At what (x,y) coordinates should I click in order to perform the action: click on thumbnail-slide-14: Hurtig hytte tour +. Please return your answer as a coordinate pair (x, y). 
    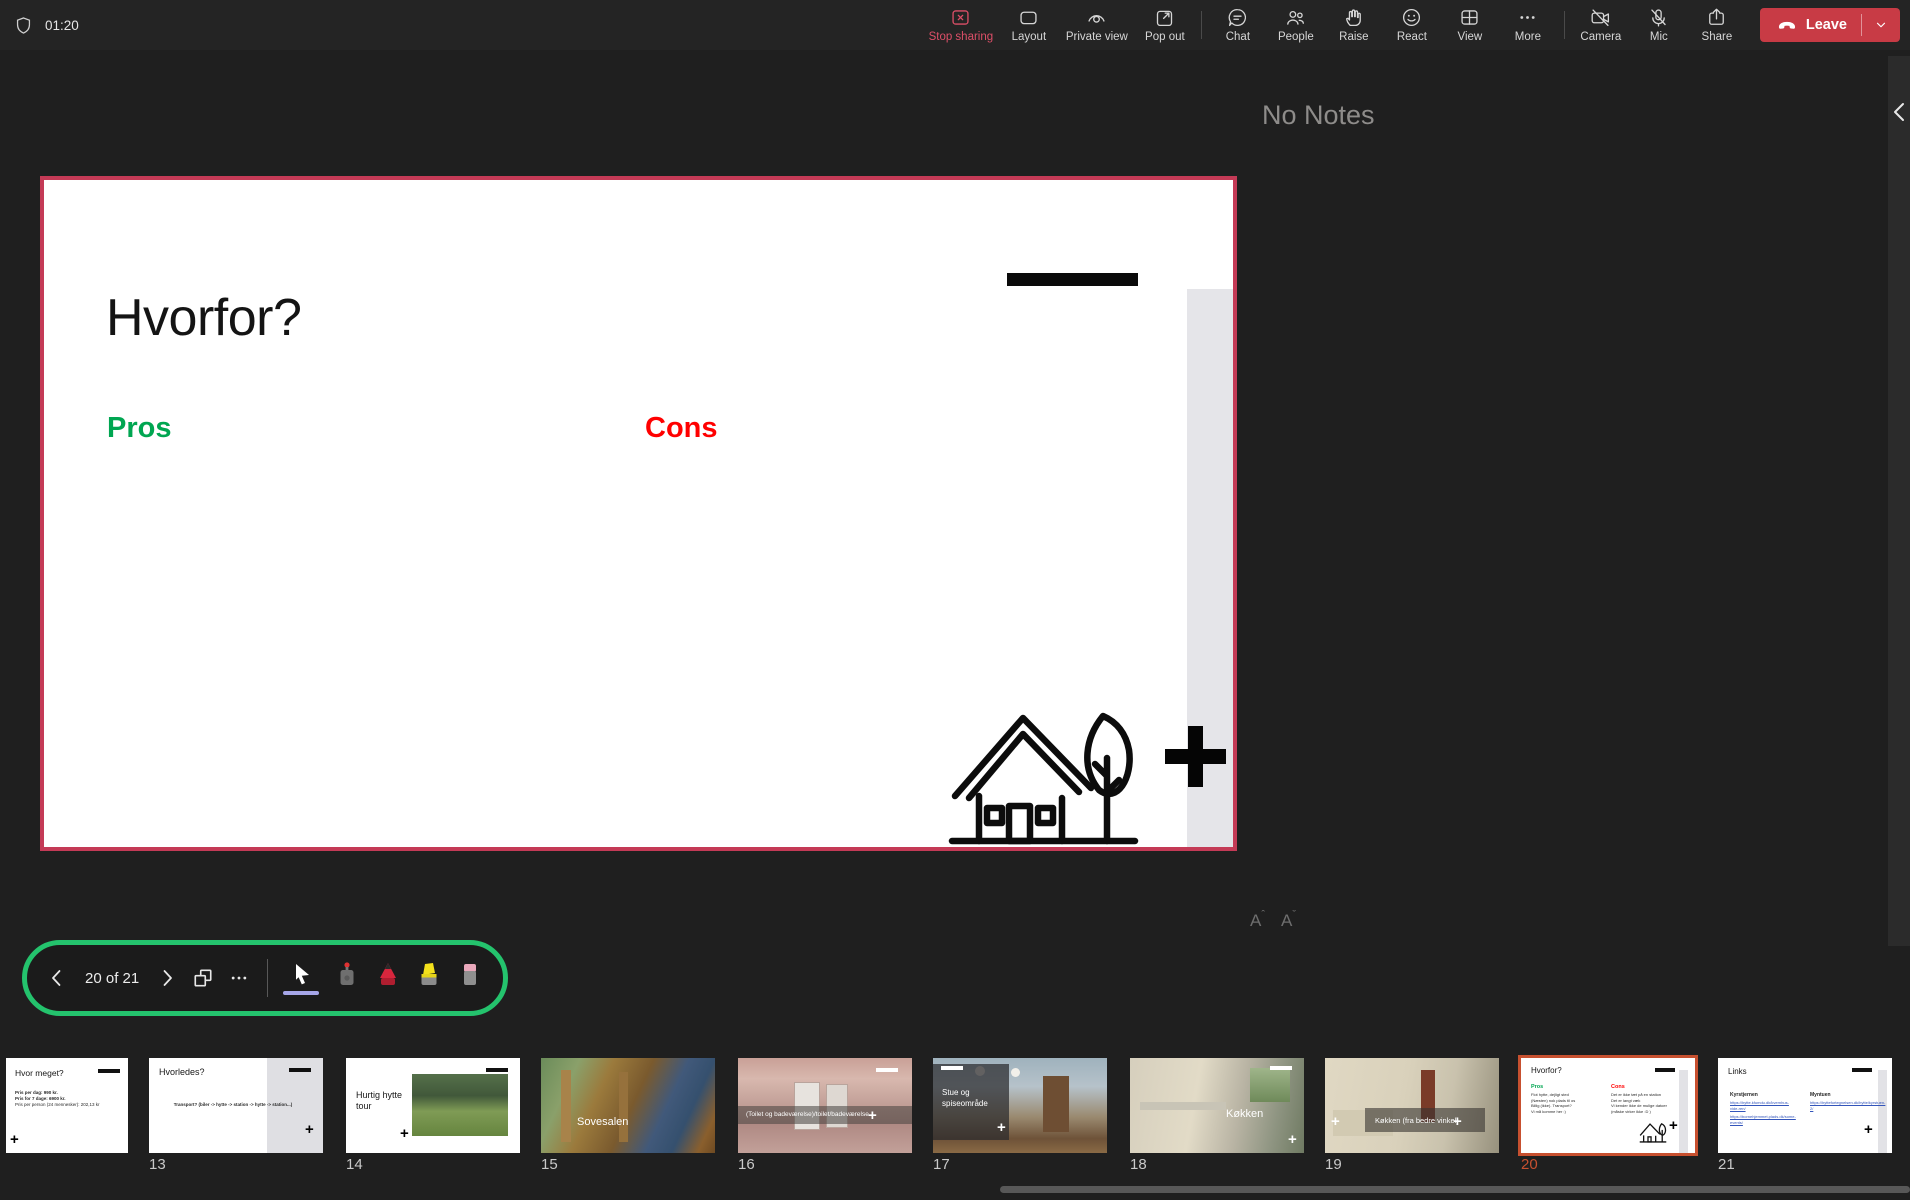
    Looking at the image, I should click on (433, 1105).